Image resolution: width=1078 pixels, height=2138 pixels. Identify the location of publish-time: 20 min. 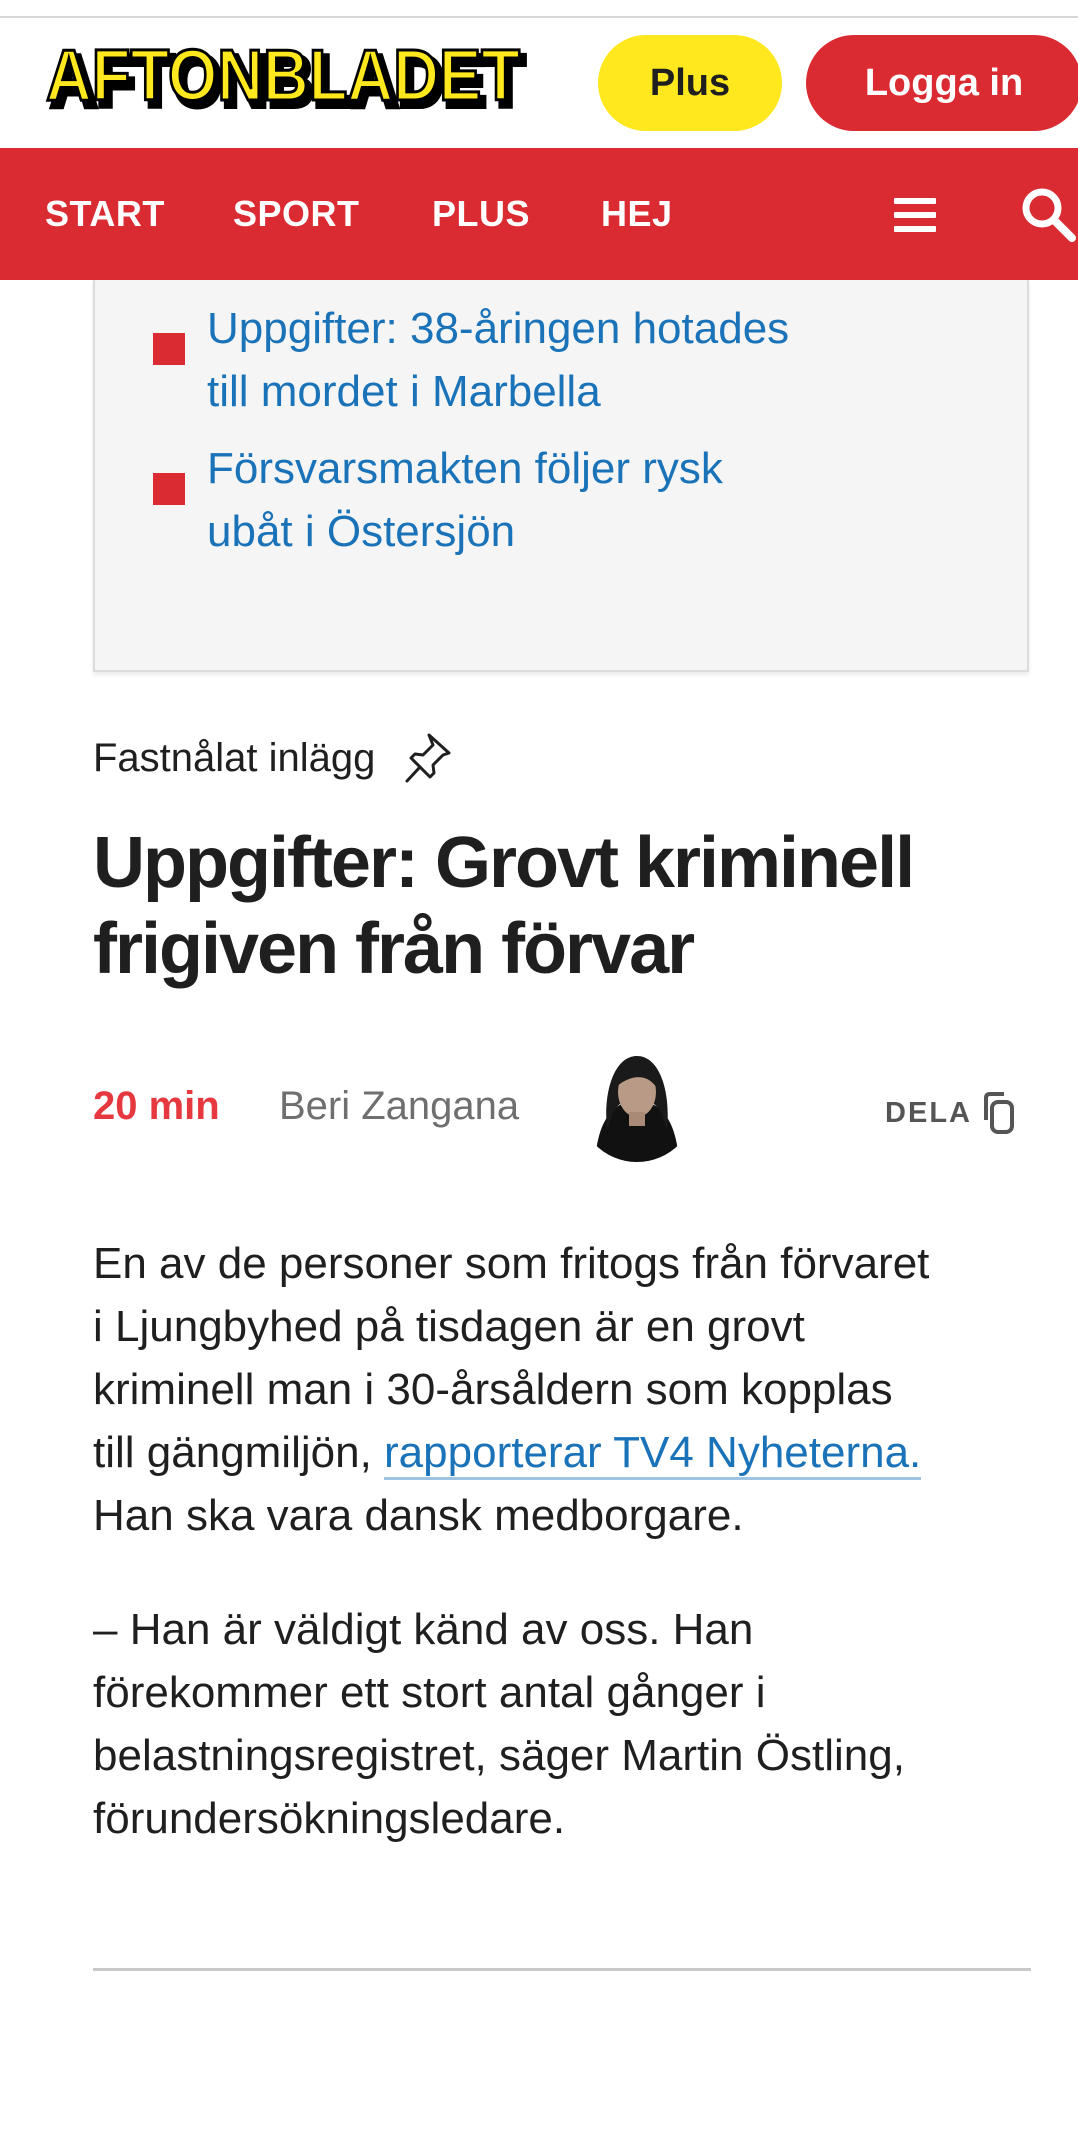
(156, 1106).